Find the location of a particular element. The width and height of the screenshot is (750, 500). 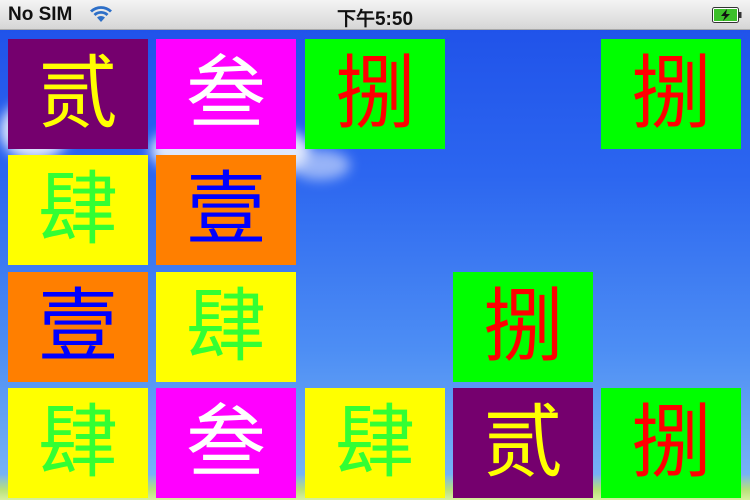

cloud is located at coordinates (320, 165).